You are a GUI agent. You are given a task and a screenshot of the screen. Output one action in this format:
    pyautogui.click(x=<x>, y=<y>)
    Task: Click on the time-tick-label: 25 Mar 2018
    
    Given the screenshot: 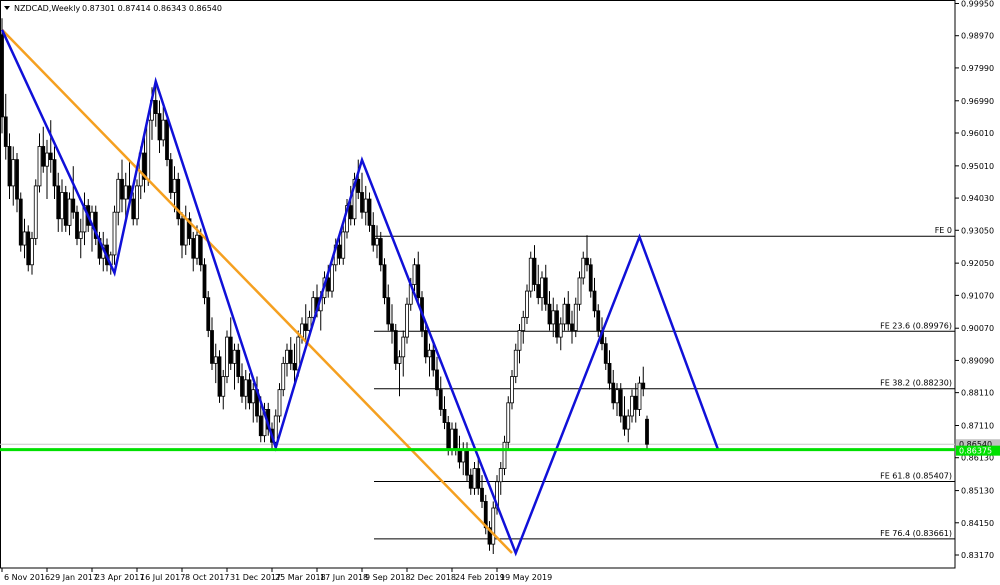 What is the action you would take?
    pyautogui.click(x=300, y=577)
    